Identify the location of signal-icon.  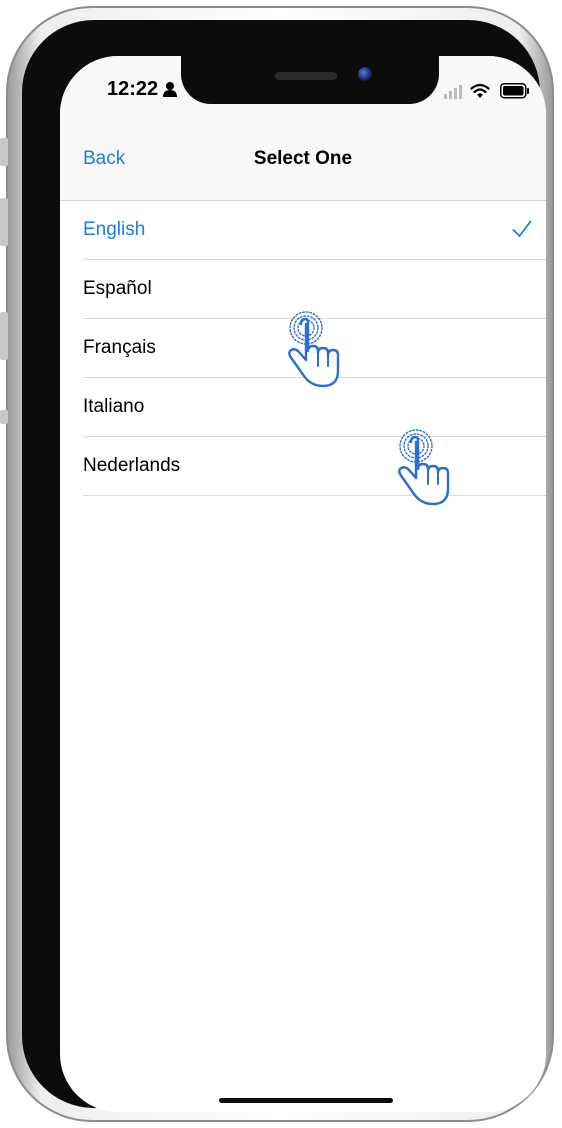
(453, 92).